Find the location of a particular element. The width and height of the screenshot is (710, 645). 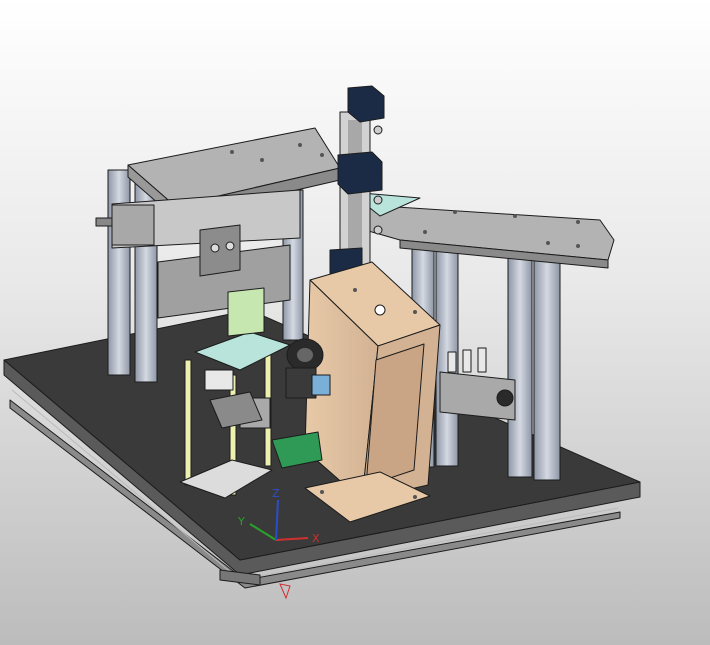

sensor-bracket is located at coordinates (219, 380).